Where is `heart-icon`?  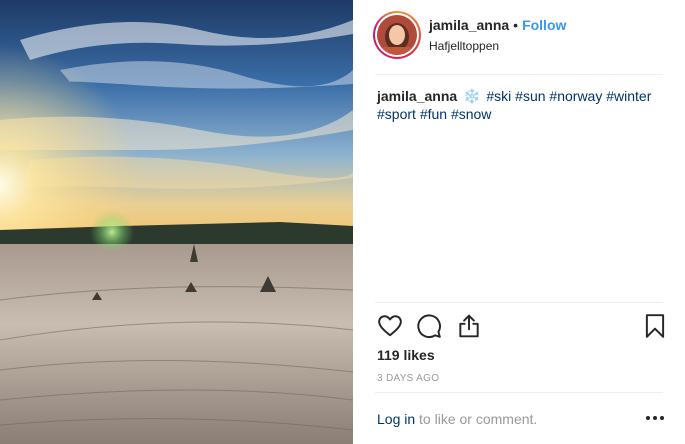 heart-icon is located at coordinates (390, 326).